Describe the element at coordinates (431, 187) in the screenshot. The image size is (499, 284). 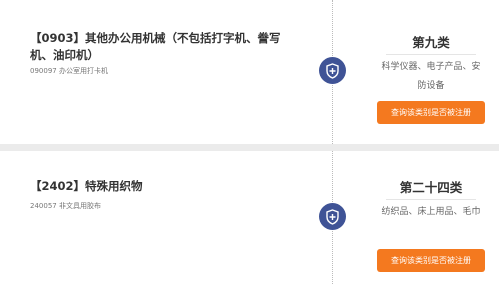
I see `class-title: 第二十四类` at that location.